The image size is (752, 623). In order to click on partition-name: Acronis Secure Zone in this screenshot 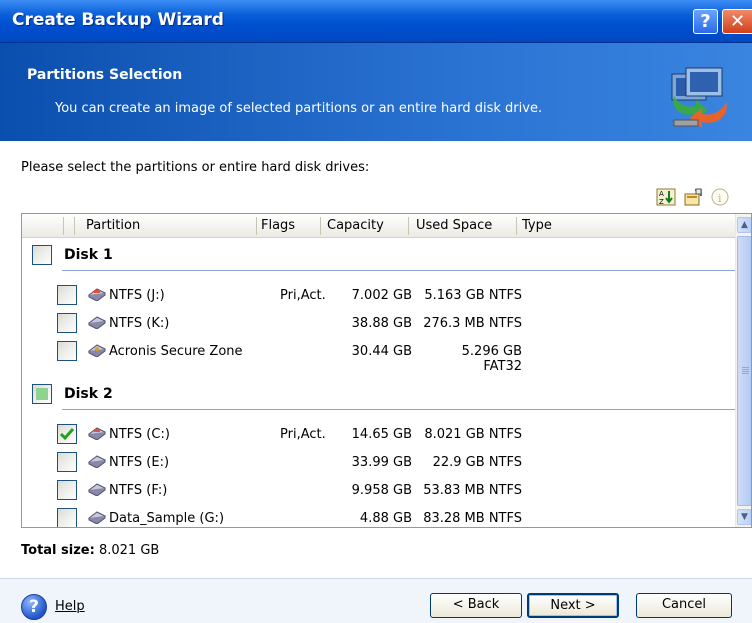, I will do `click(176, 351)`.